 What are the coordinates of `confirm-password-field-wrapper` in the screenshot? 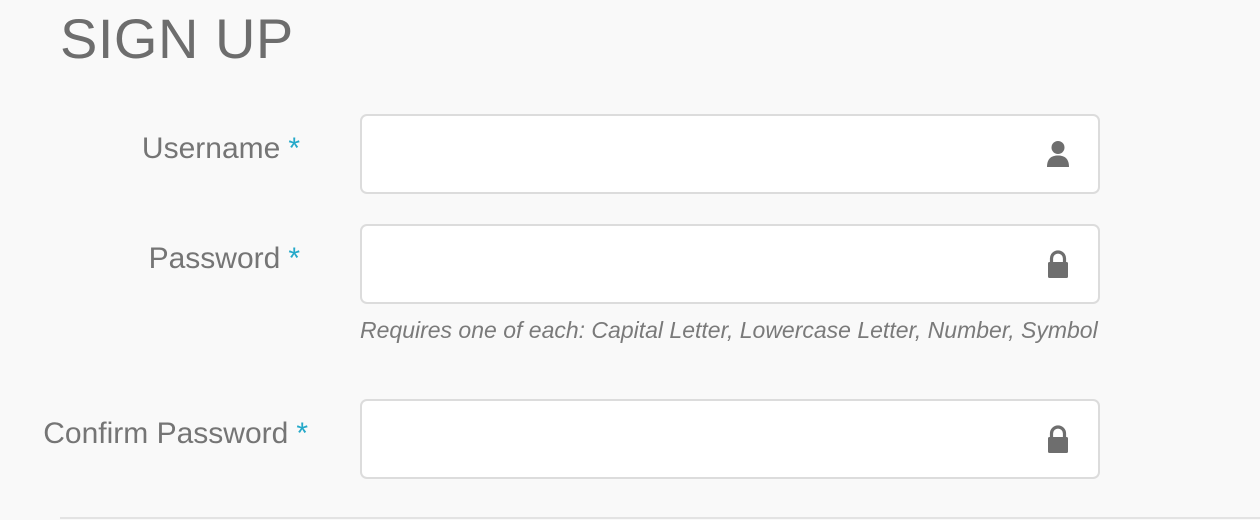 It's located at (730, 439).